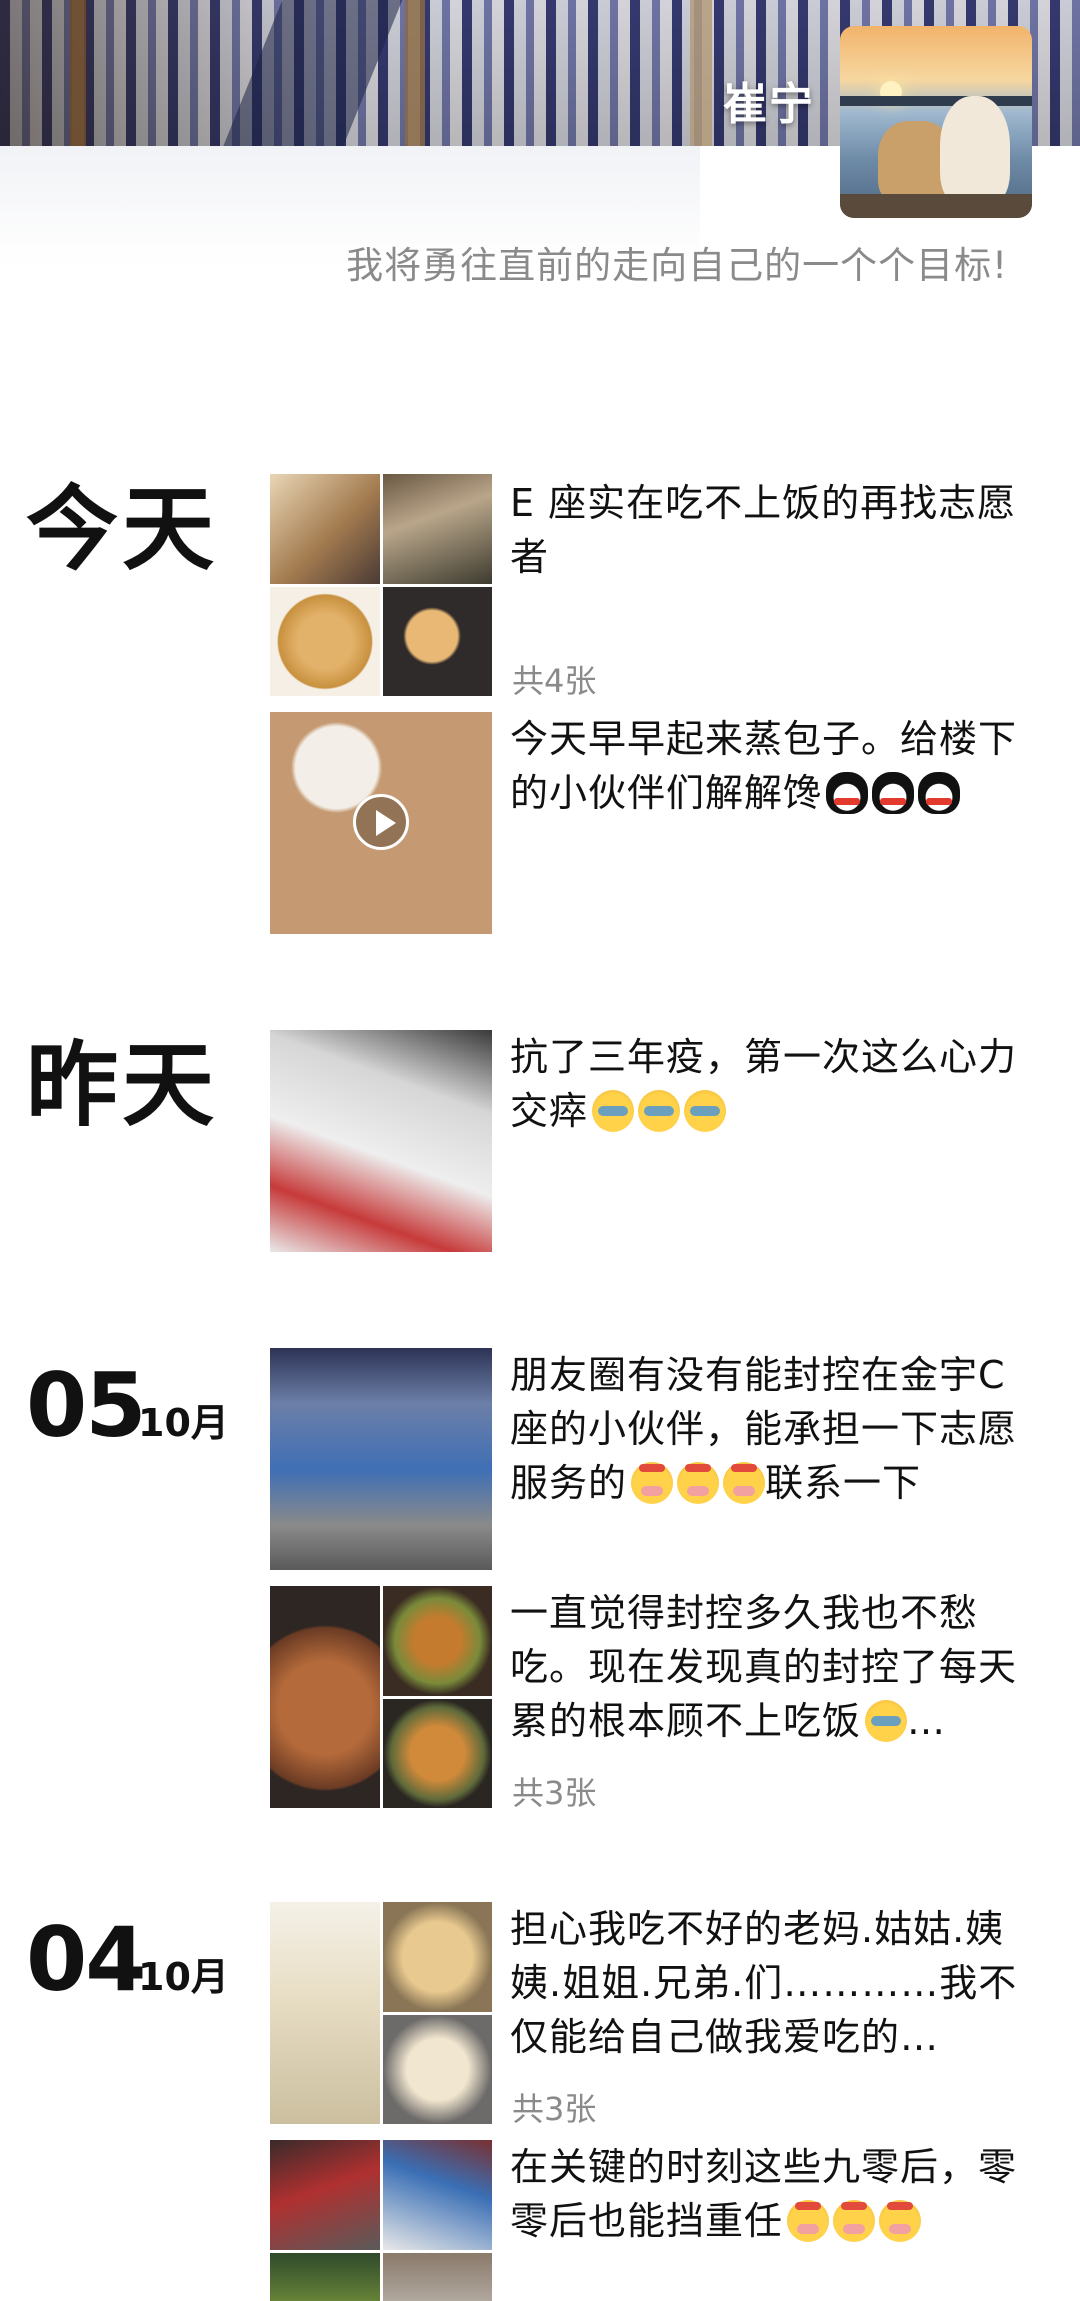 This screenshot has height=2301, width=1080. What do you see at coordinates (936, 122) in the screenshot?
I see `avatar` at bounding box center [936, 122].